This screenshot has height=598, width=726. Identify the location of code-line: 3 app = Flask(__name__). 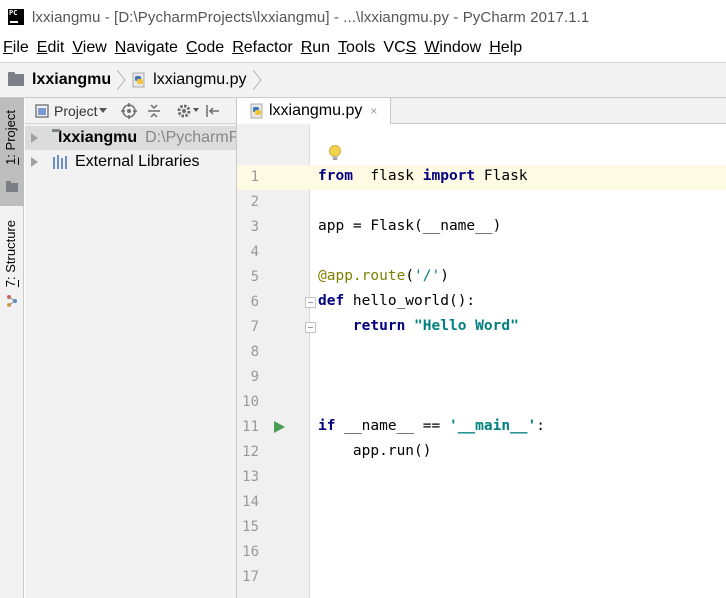
(481, 227).